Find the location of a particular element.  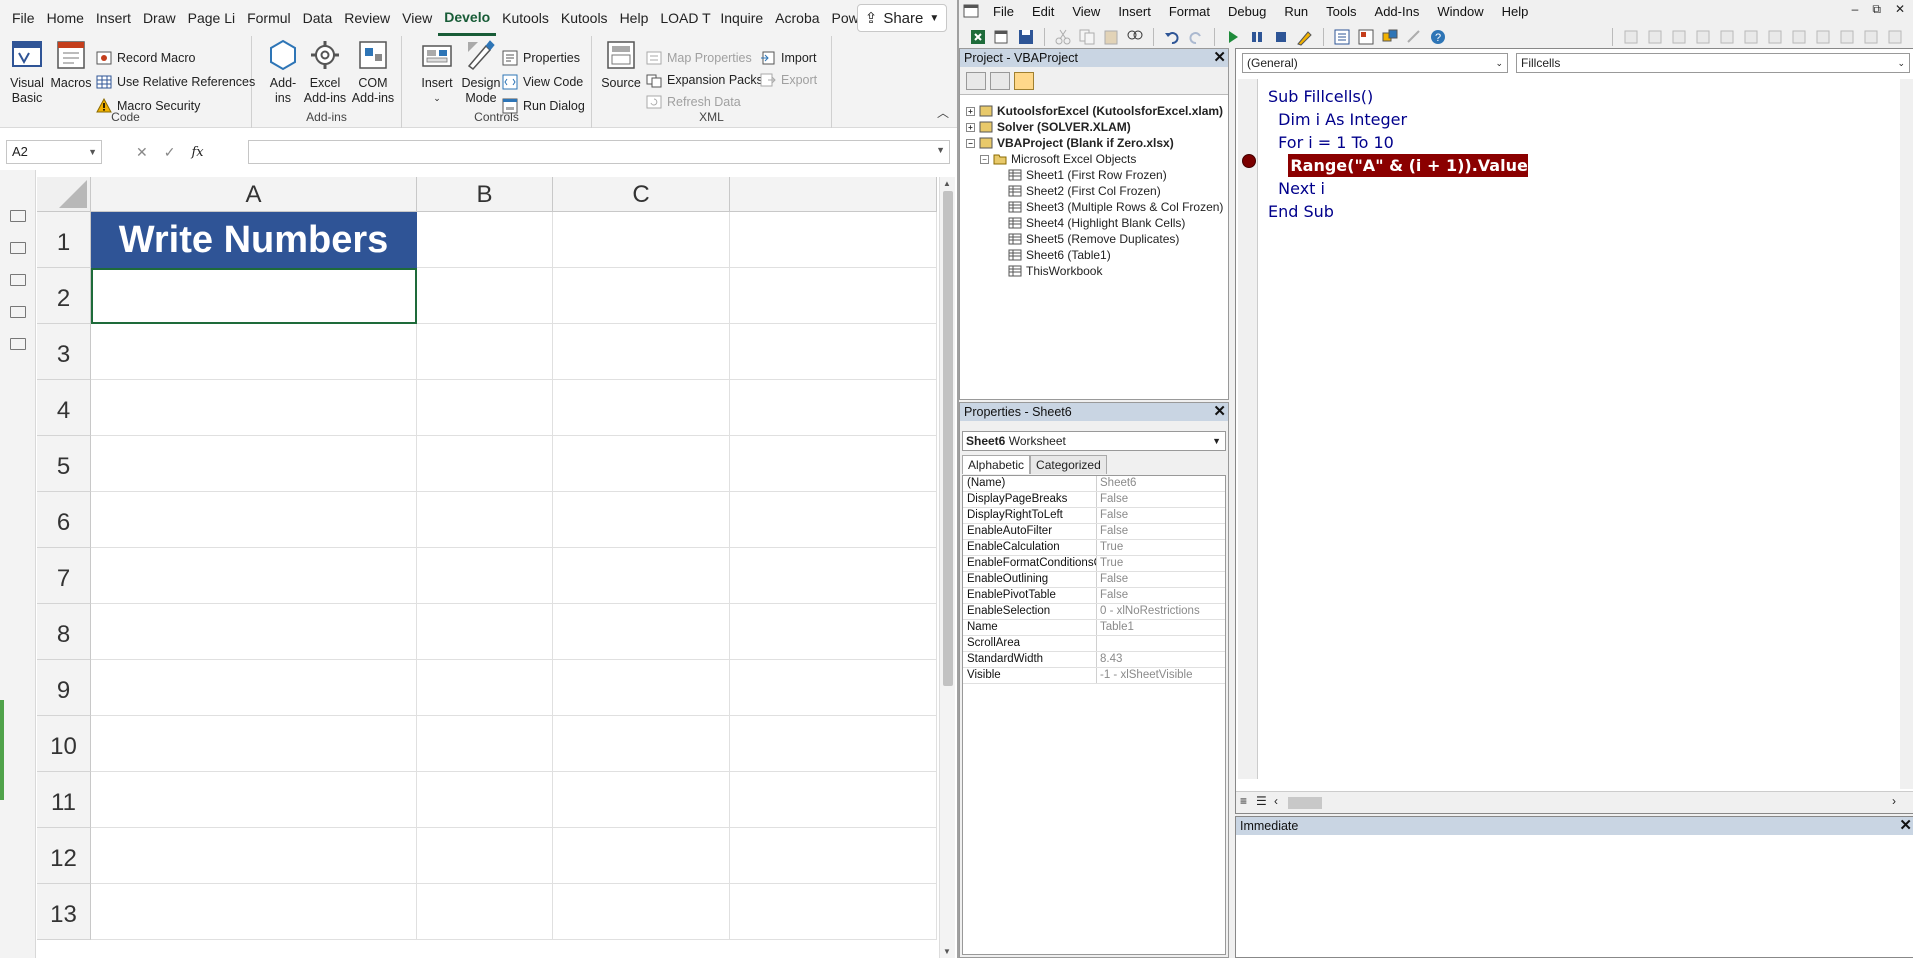

insert-function-button: fx is located at coordinates (197, 152).